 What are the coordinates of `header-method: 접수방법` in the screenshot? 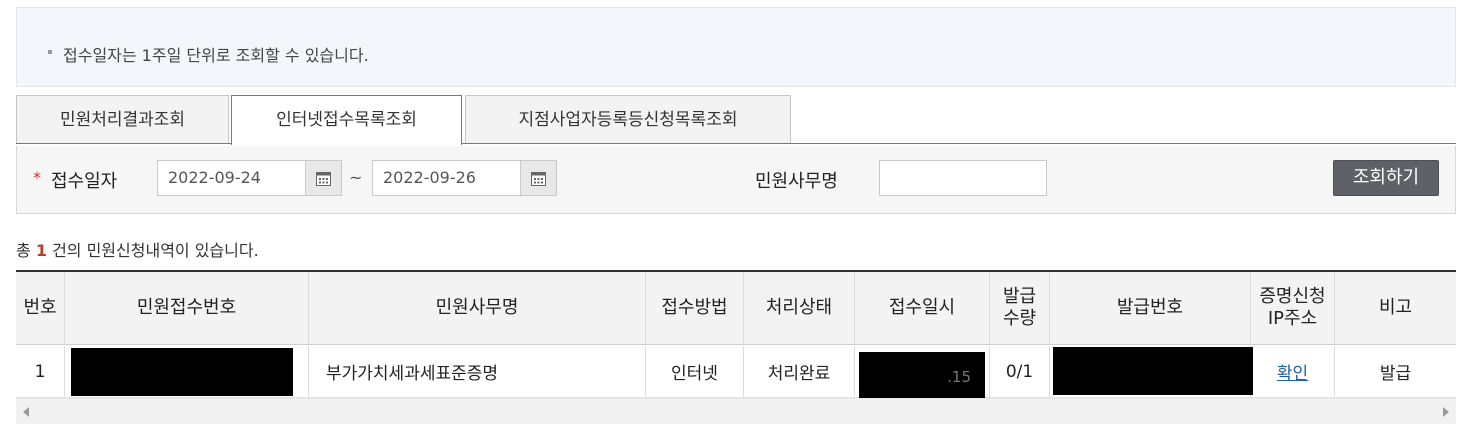 It's located at (695, 308).